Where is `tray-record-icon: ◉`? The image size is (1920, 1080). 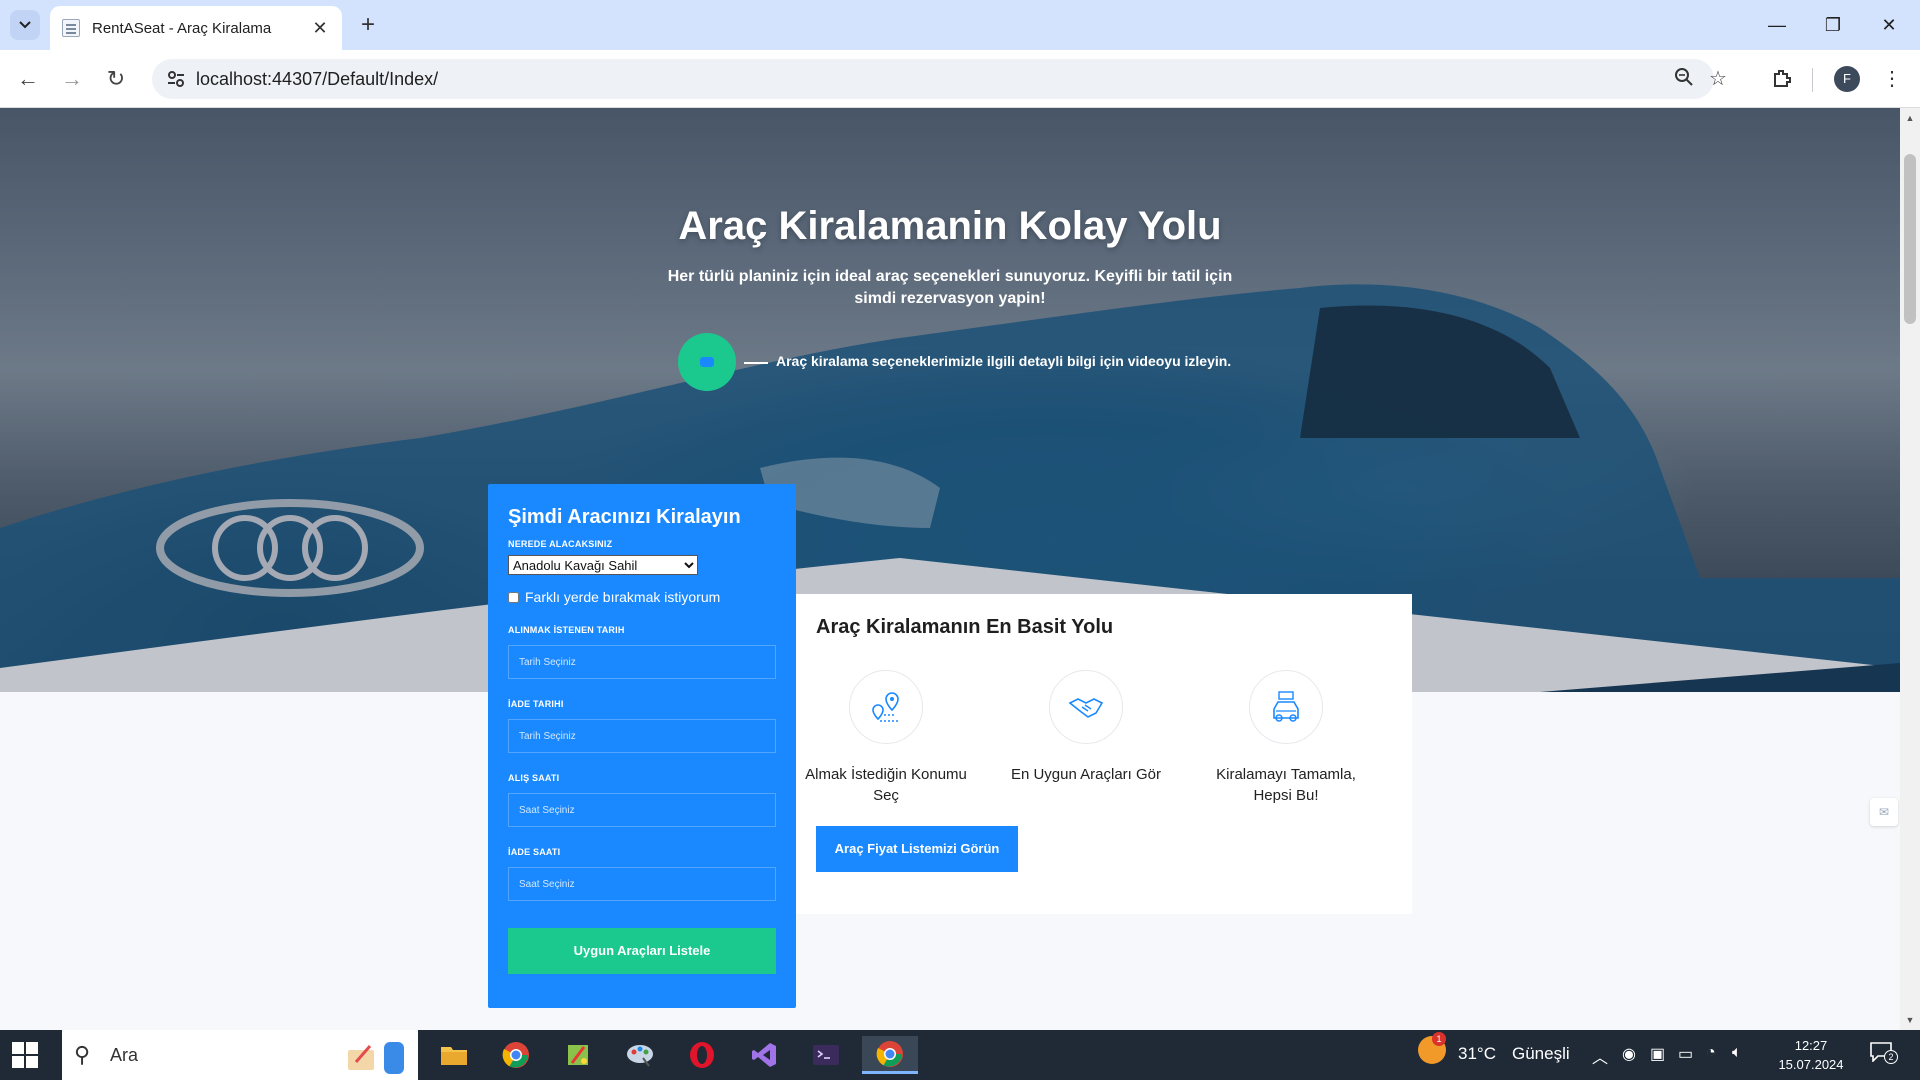 tray-record-icon: ◉ is located at coordinates (1629, 1054).